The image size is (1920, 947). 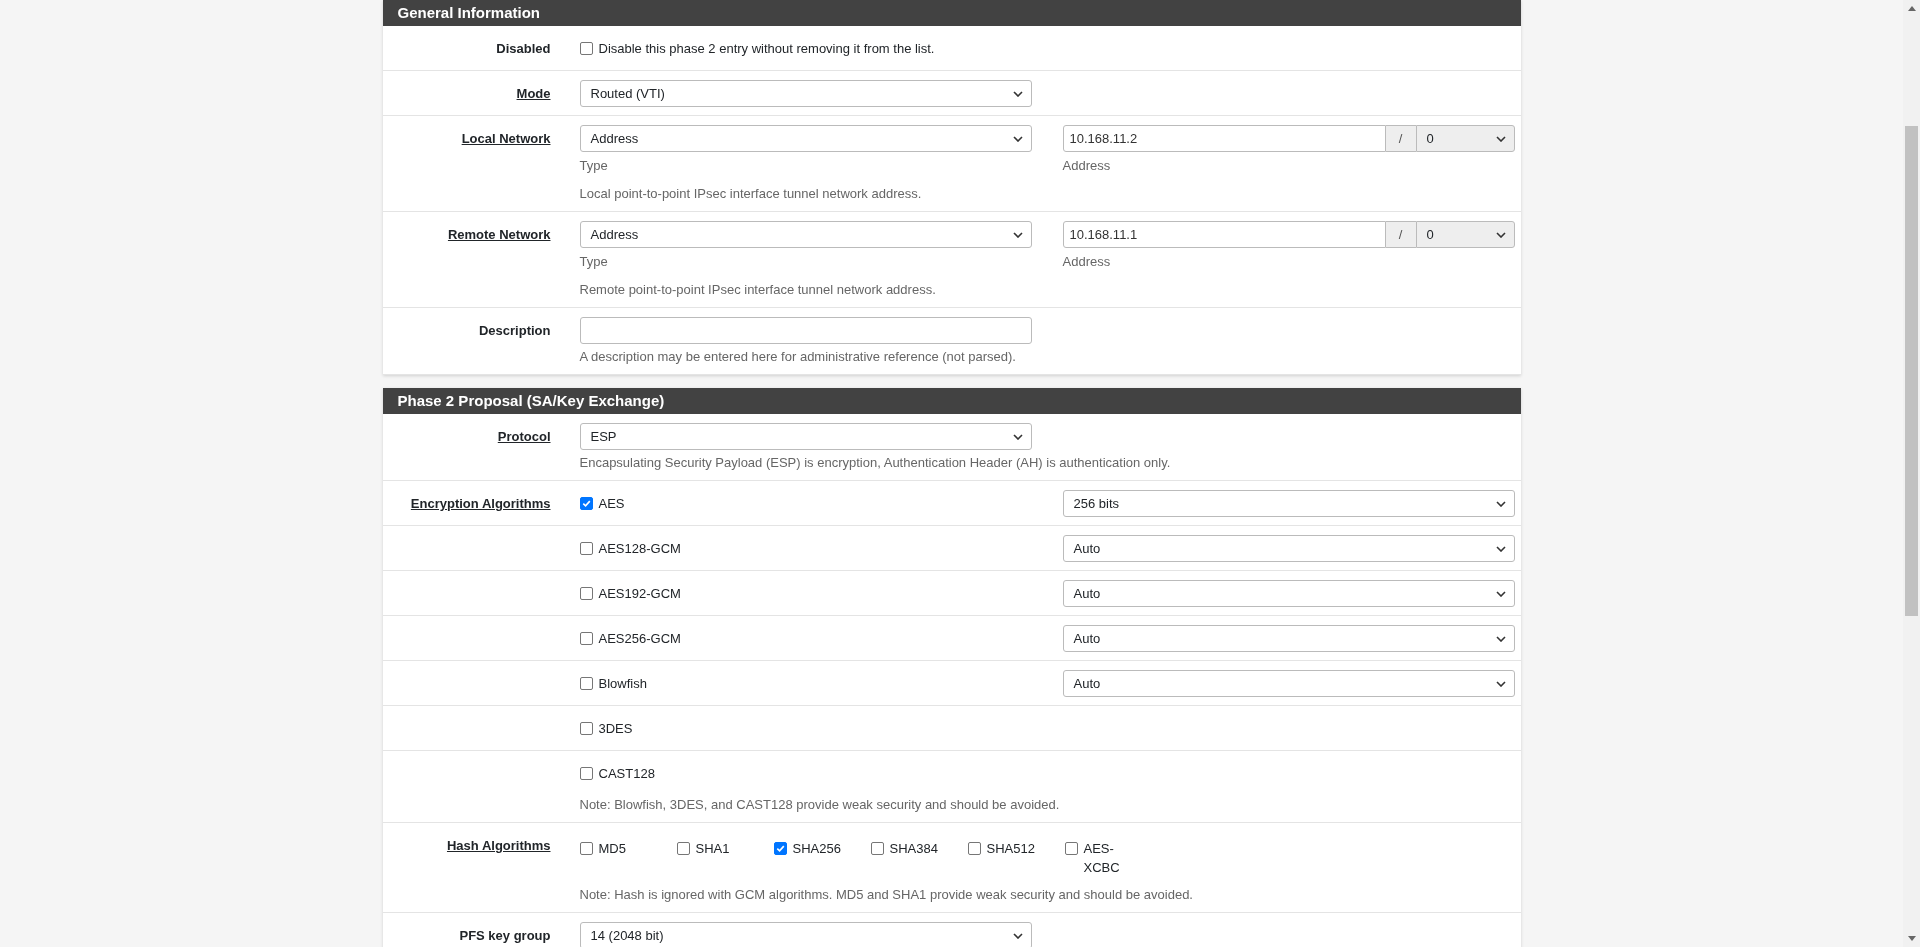 What do you see at coordinates (1911, 938) in the screenshot?
I see `scroll-down-icon` at bounding box center [1911, 938].